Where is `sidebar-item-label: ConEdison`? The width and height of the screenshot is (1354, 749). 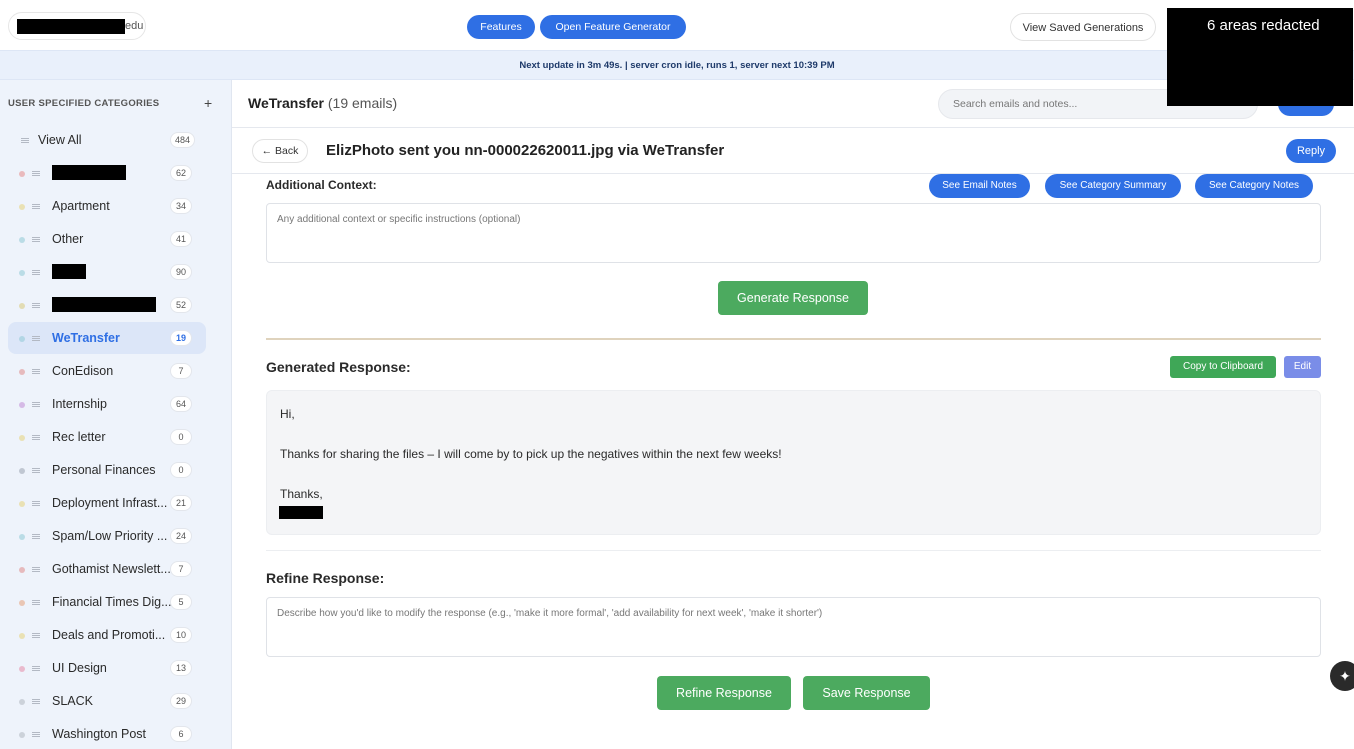 sidebar-item-label: ConEdison is located at coordinates (83, 371).